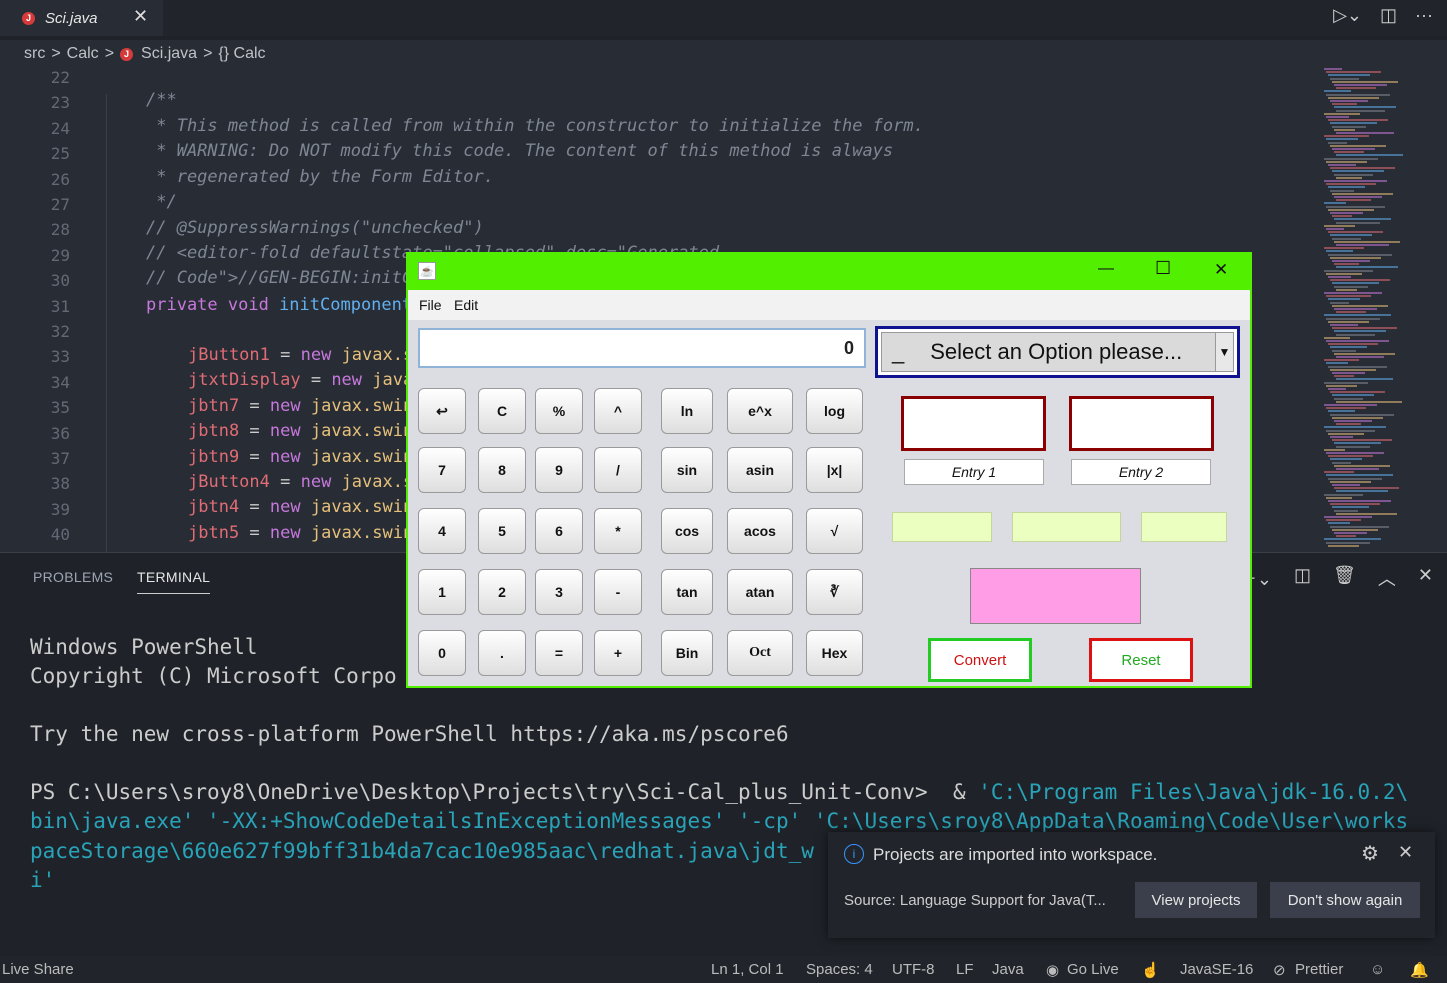 The image size is (1447, 983). Describe the element at coordinates (34, 54) in the screenshot. I see `breadcrumb-src: src` at that location.